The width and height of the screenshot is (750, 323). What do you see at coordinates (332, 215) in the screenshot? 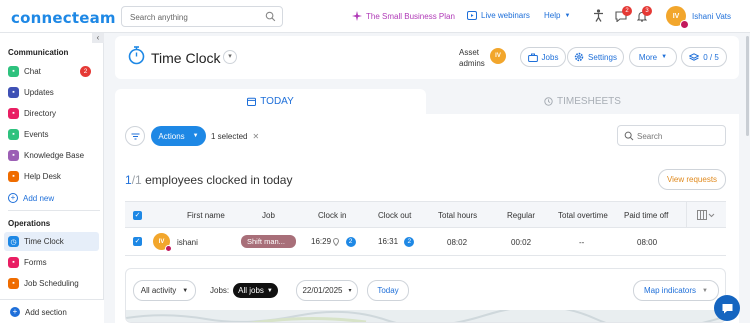
I see `column-clock-in: Clock in` at bounding box center [332, 215].